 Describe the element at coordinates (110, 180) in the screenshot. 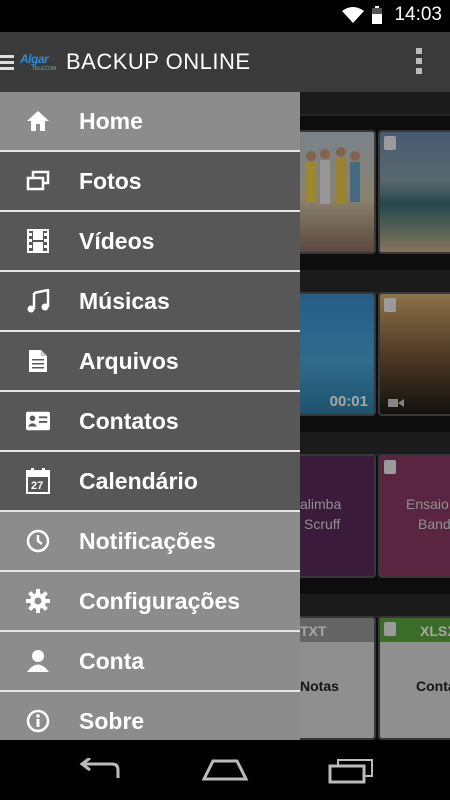

I see `drawer-item-label: Fotos` at that location.